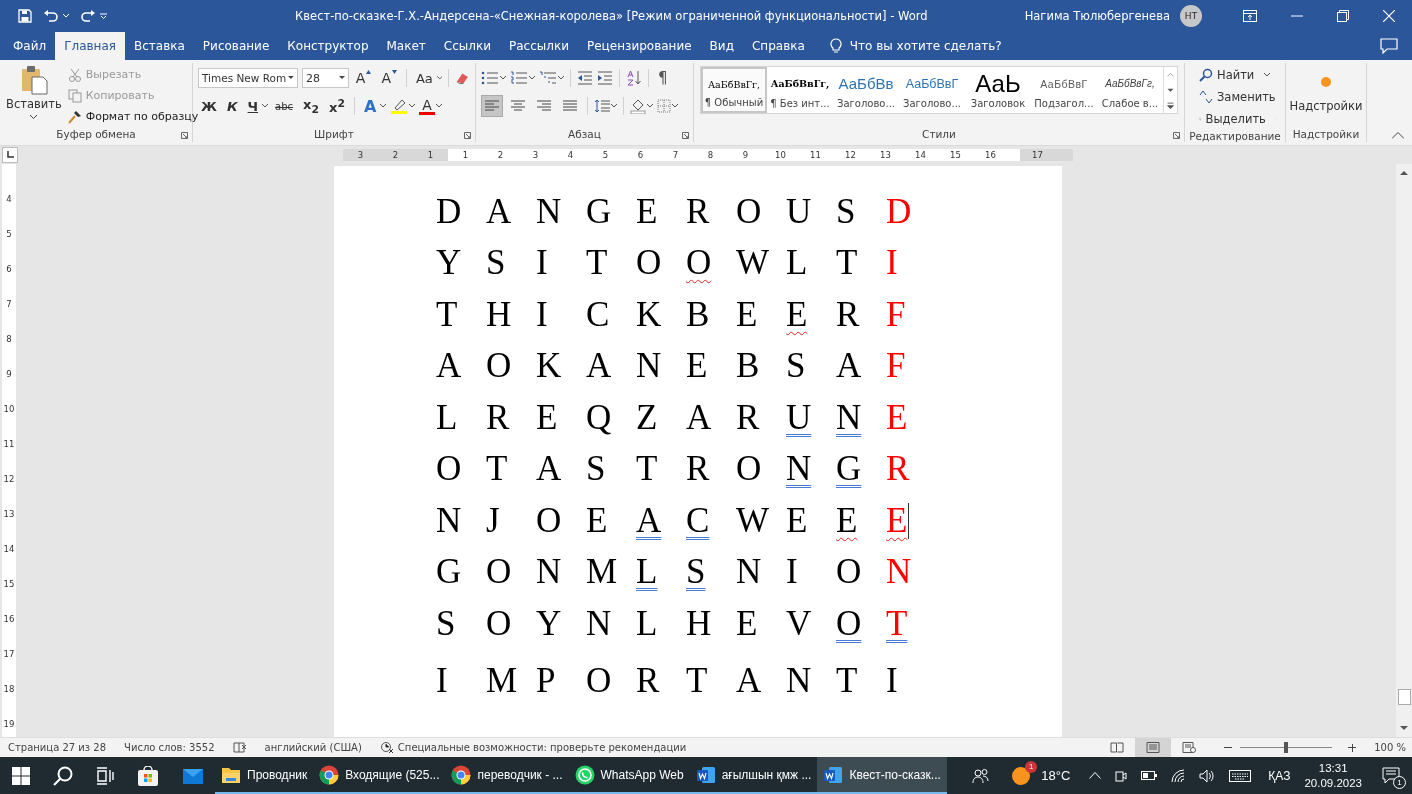  I want to click on close-icon, so click(1389, 16).